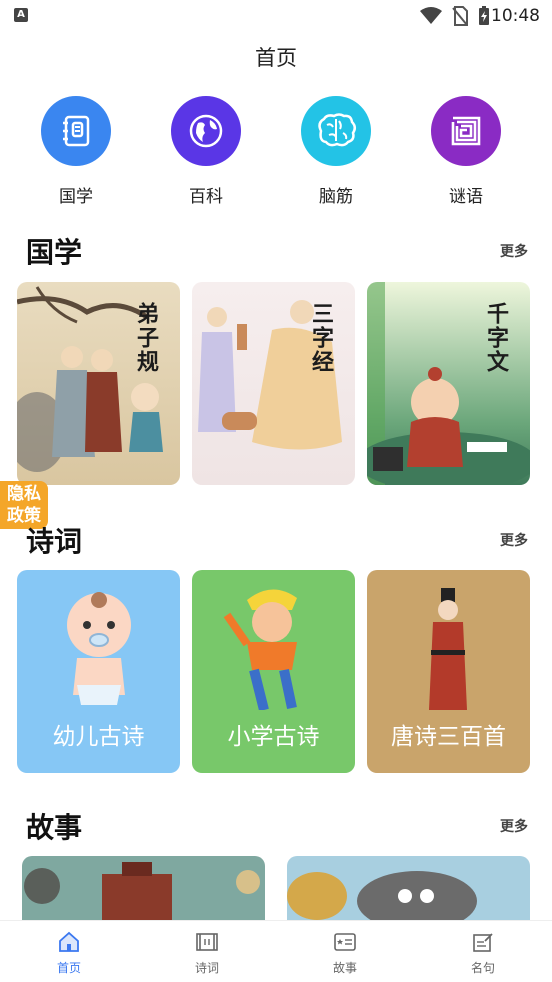  Describe the element at coordinates (206, 968) in the screenshot. I see `tab-label: 诗词` at that location.